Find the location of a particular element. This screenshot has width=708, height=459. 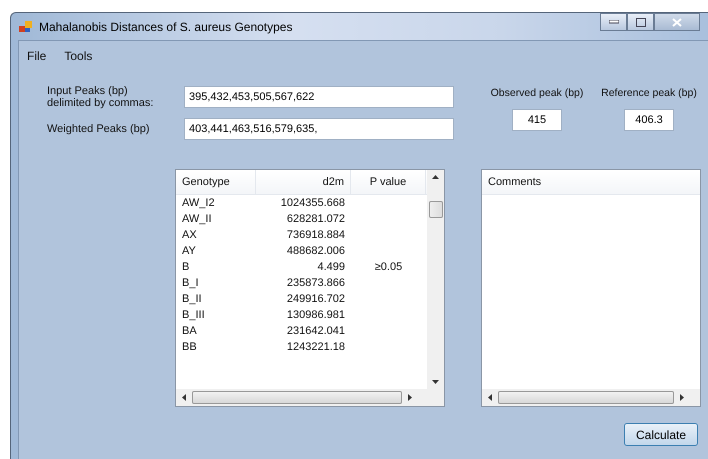

input-field: 403,441,463,516,579,635, is located at coordinates (319, 129).